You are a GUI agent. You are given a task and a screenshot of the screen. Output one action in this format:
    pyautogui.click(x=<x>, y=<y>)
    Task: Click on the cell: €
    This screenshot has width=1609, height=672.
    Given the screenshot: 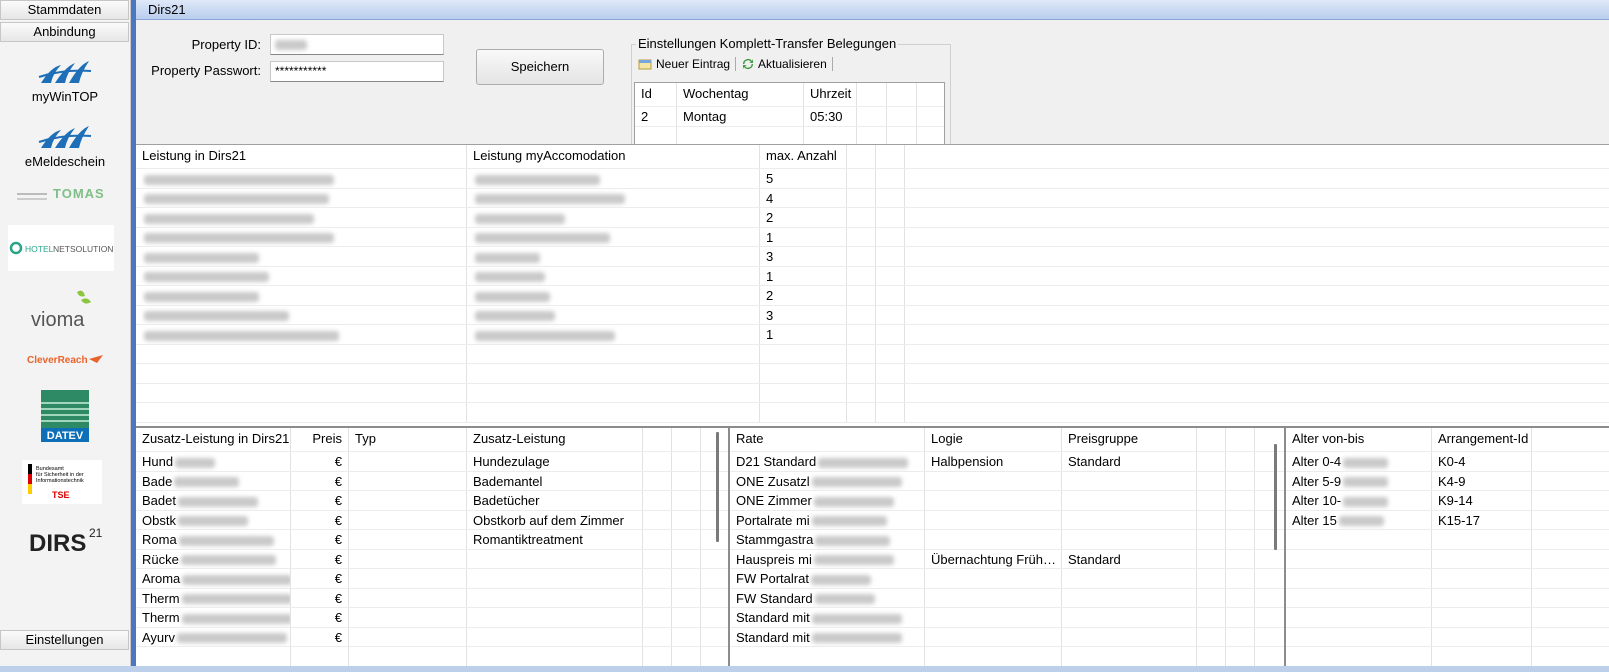 What is the action you would take?
    pyautogui.click(x=320, y=539)
    